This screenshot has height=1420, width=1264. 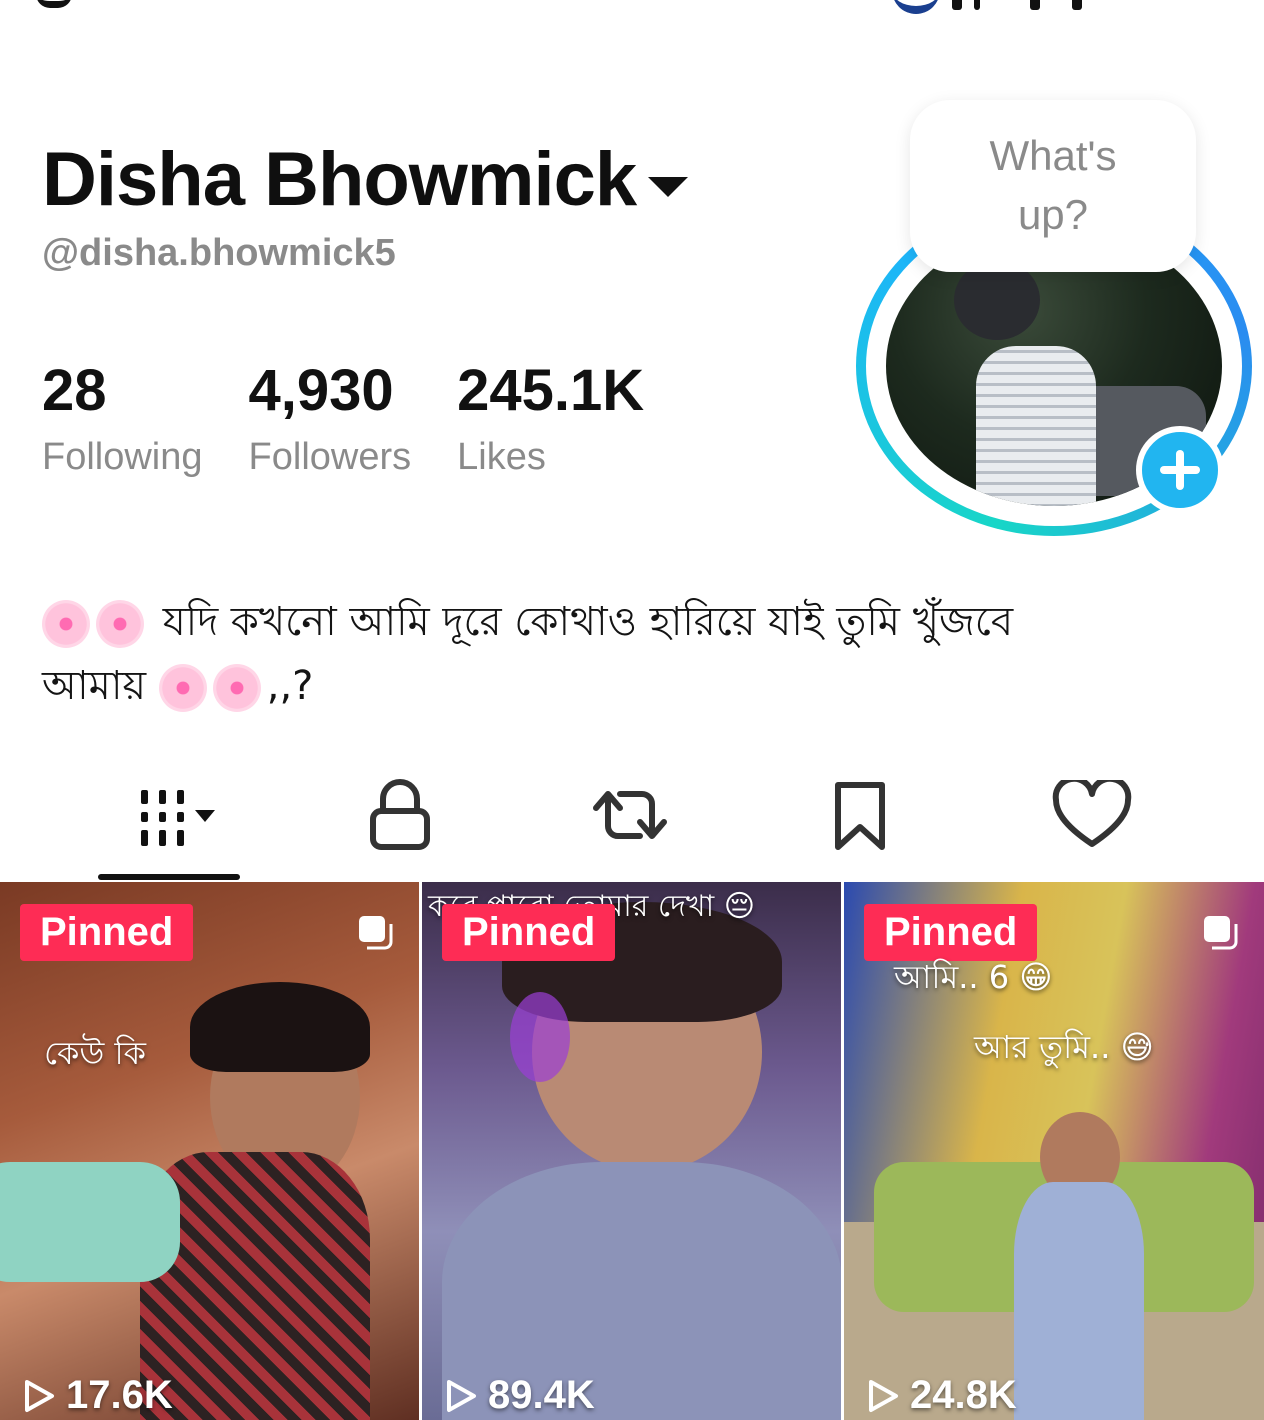 What do you see at coordinates (330, 457) in the screenshot?
I see `followers-label: Followers` at bounding box center [330, 457].